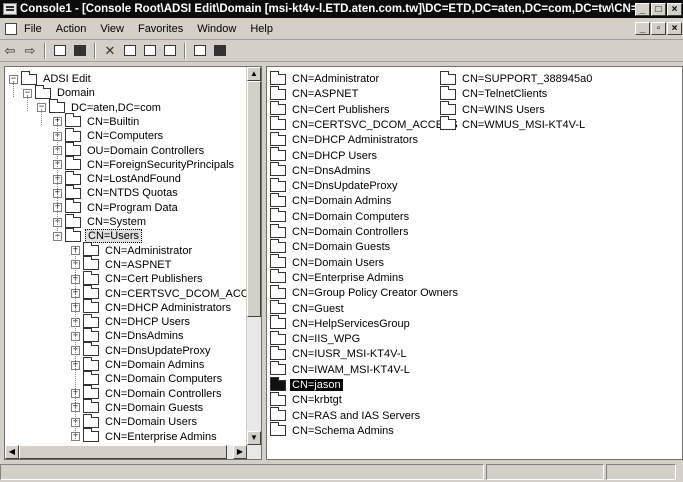 The height and width of the screenshot is (482, 683). What do you see at coordinates (150, 51) in the screenshot?
I see `refresh-icon` at bounding box center [150, 51].